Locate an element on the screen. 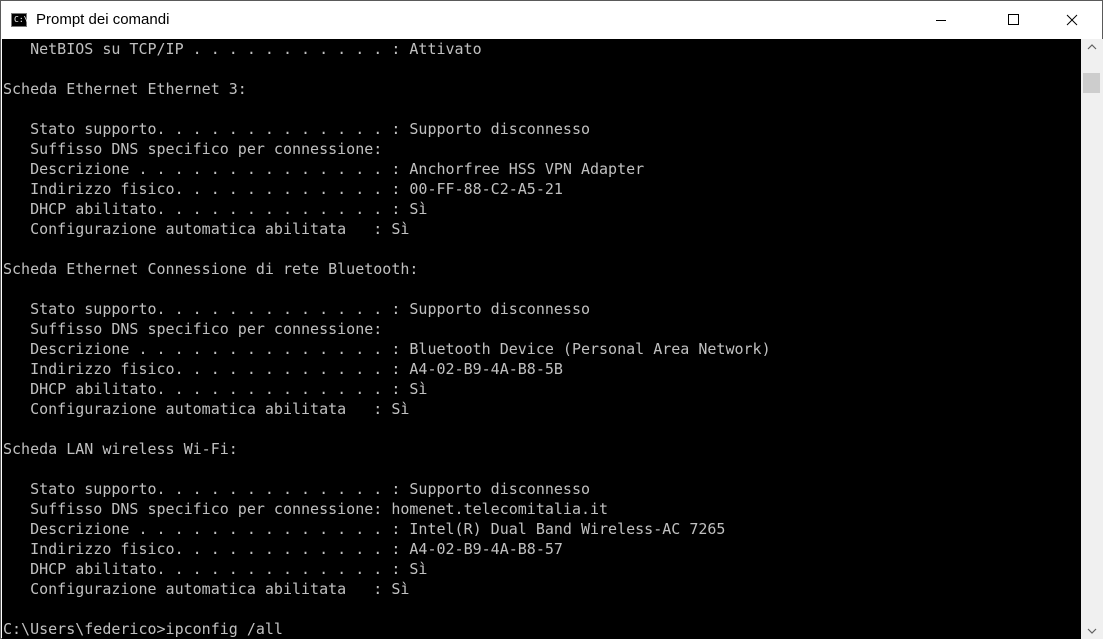 The height and width of the screenshot is (639, 1103). console-line: Scheda LAN wireless Wi-Fi: is located at coordinates (120, 449).